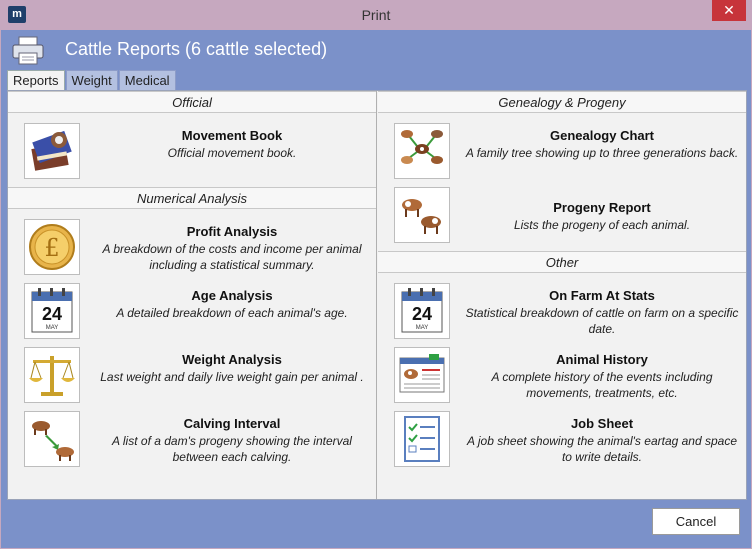 This screenshot has width=752, height=549. I want to click on window-titlebar: m Print ✕, so click(376, 15).